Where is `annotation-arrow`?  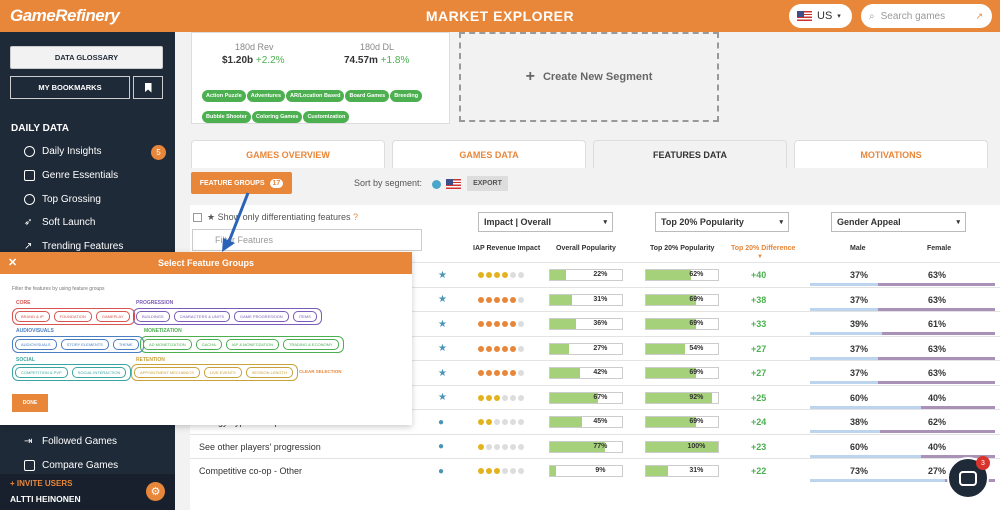 annotation-arrow is located at coordinates (236, 222).